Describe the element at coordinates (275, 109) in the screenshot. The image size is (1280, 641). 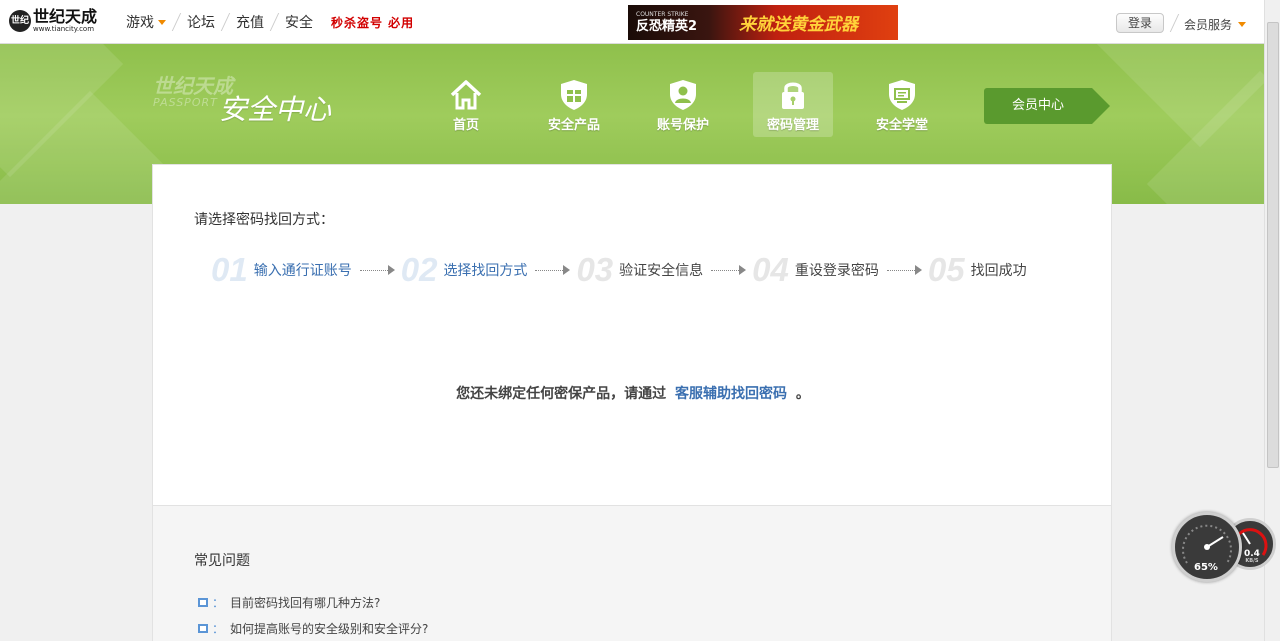
I see `page-title: 安全中心` at that location.